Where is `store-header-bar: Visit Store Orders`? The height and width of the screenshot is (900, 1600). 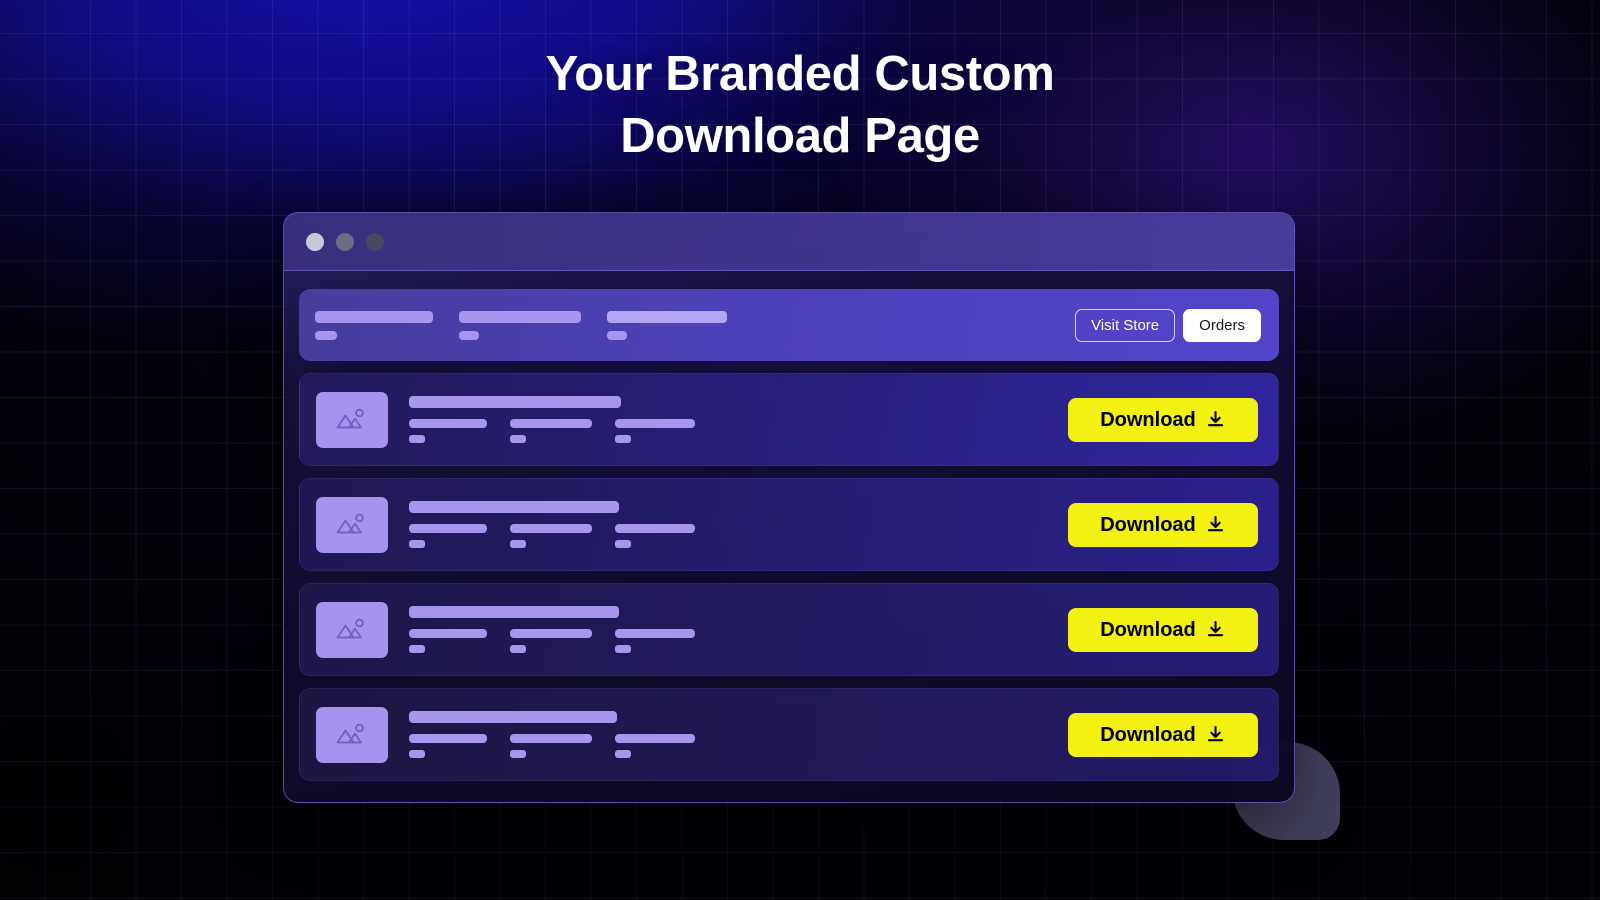
store-header-bar: Visit Store Orders is located at coordinates (789, 325).